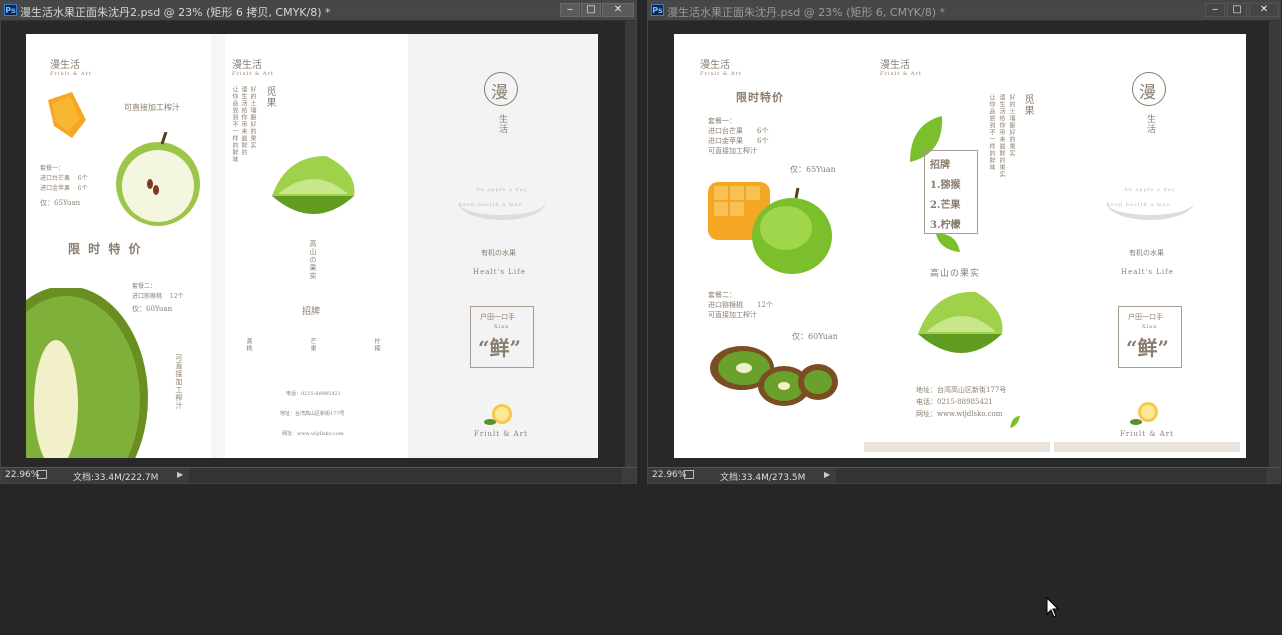  I want to click on w2-menu-row1: 招牌, so click(940, 165).